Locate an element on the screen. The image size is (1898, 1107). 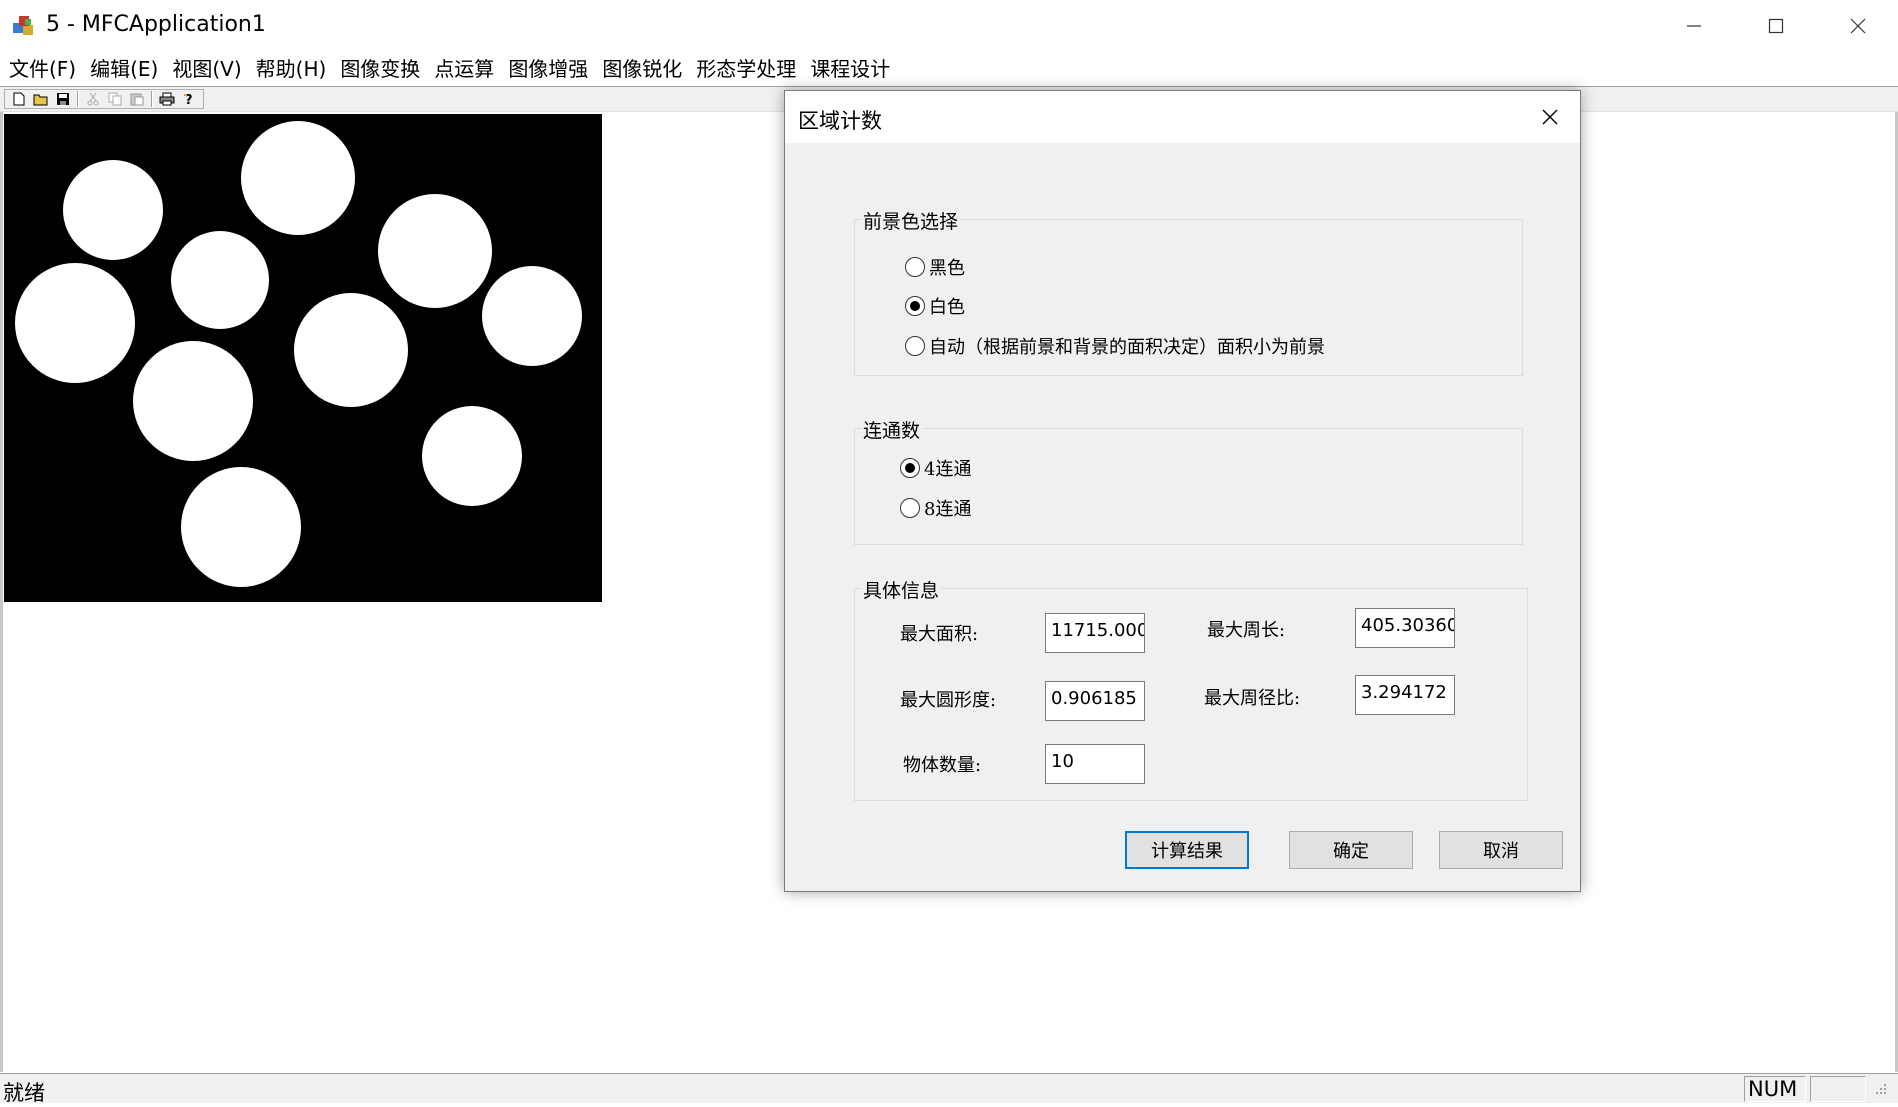
save-button is located at coordinates (63, 99).